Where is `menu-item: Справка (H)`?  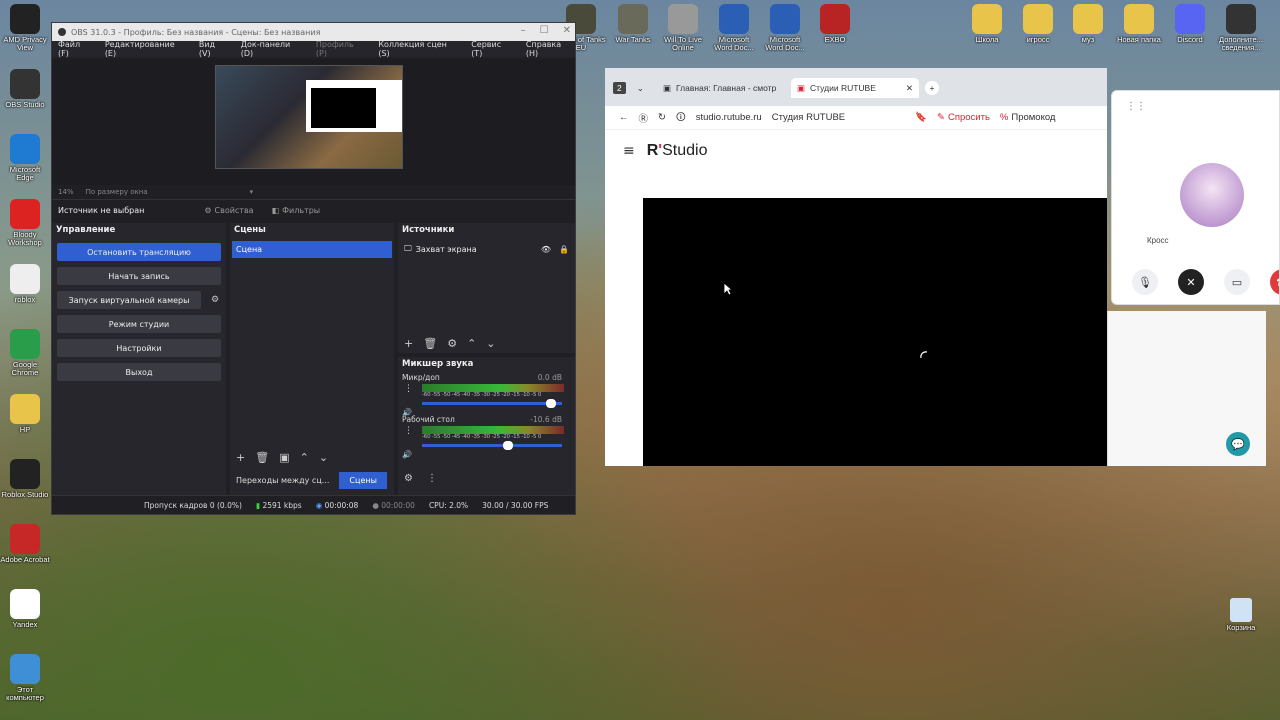 menu-item: Справка (H) is located at coordinates (550, 49).